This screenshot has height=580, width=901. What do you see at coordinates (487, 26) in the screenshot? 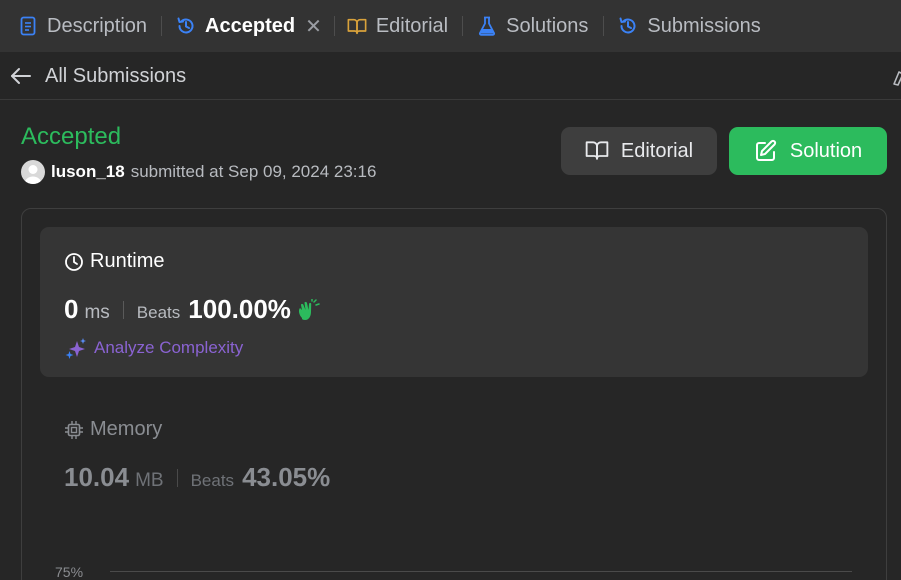
I see `flask-icon` at bounding box center [487, 26].